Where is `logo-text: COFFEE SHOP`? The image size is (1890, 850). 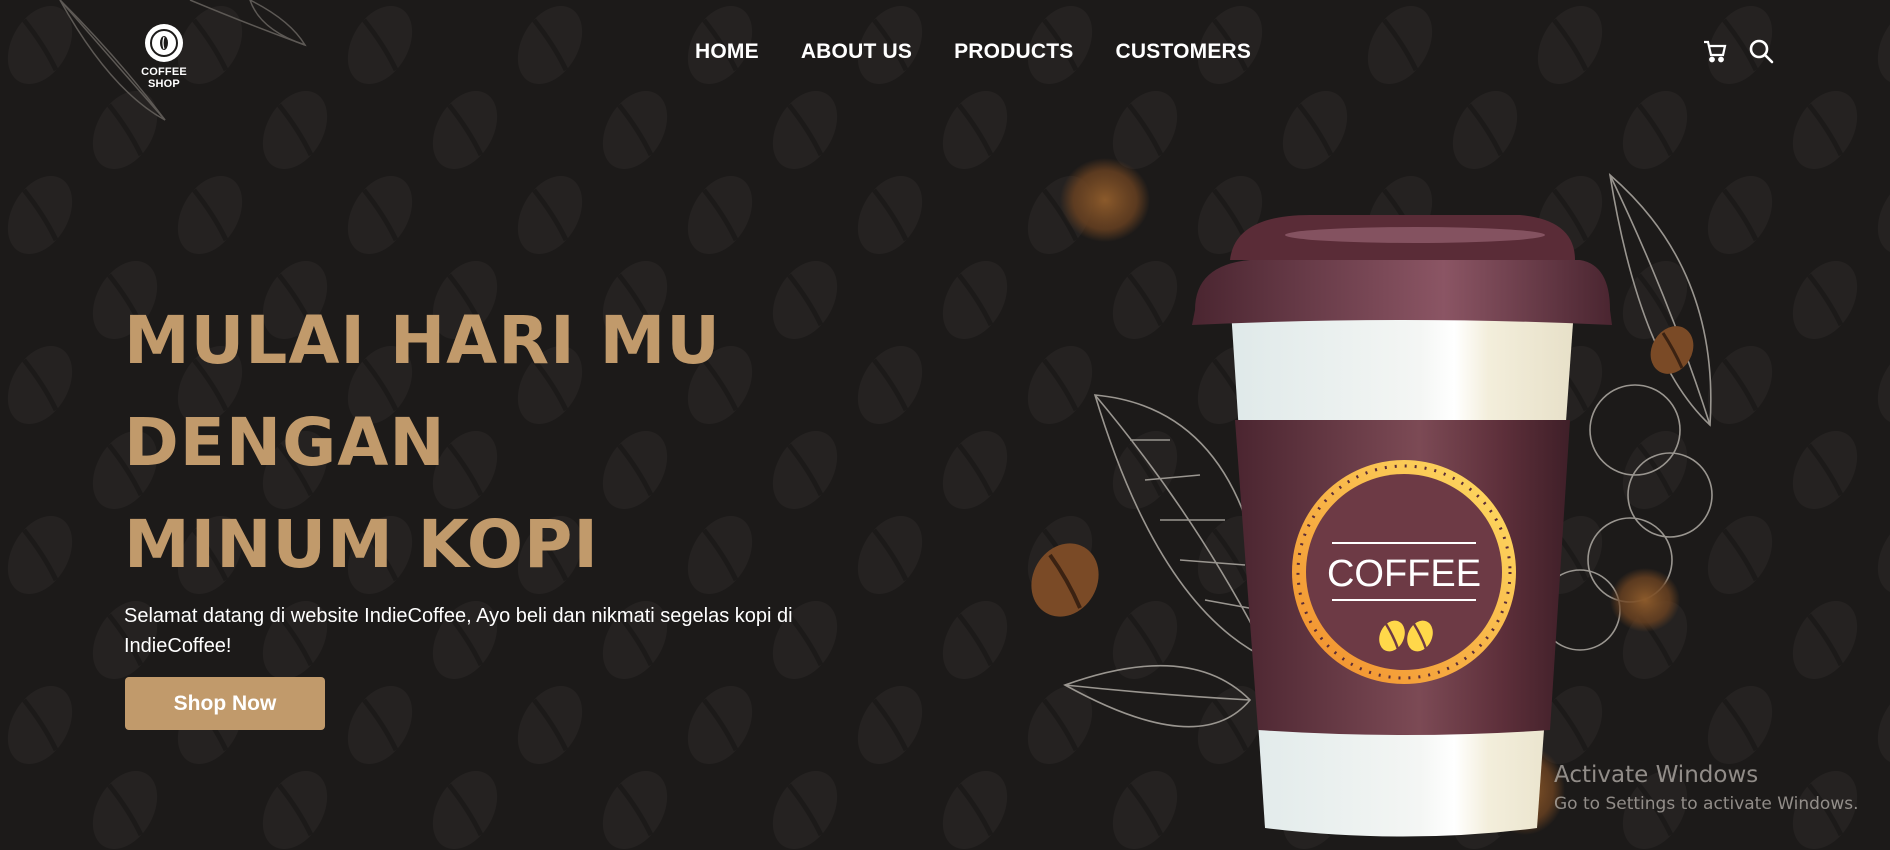
logo-text: COFFEE SHOP is located at coordinates (164, 78).